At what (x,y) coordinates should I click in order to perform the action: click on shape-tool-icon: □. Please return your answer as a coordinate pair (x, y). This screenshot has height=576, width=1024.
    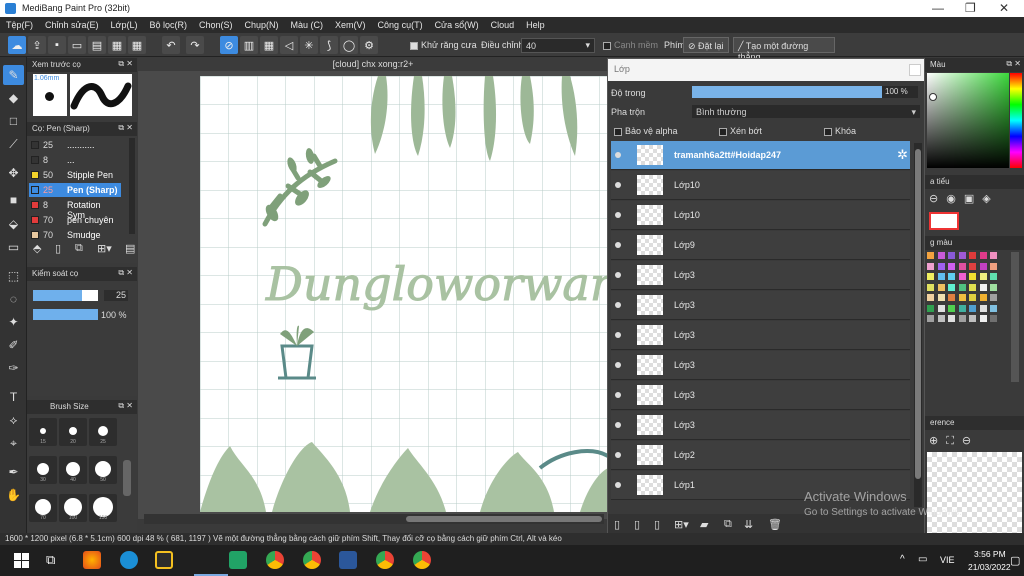
    Looking at the image, I should click on (13, 121).